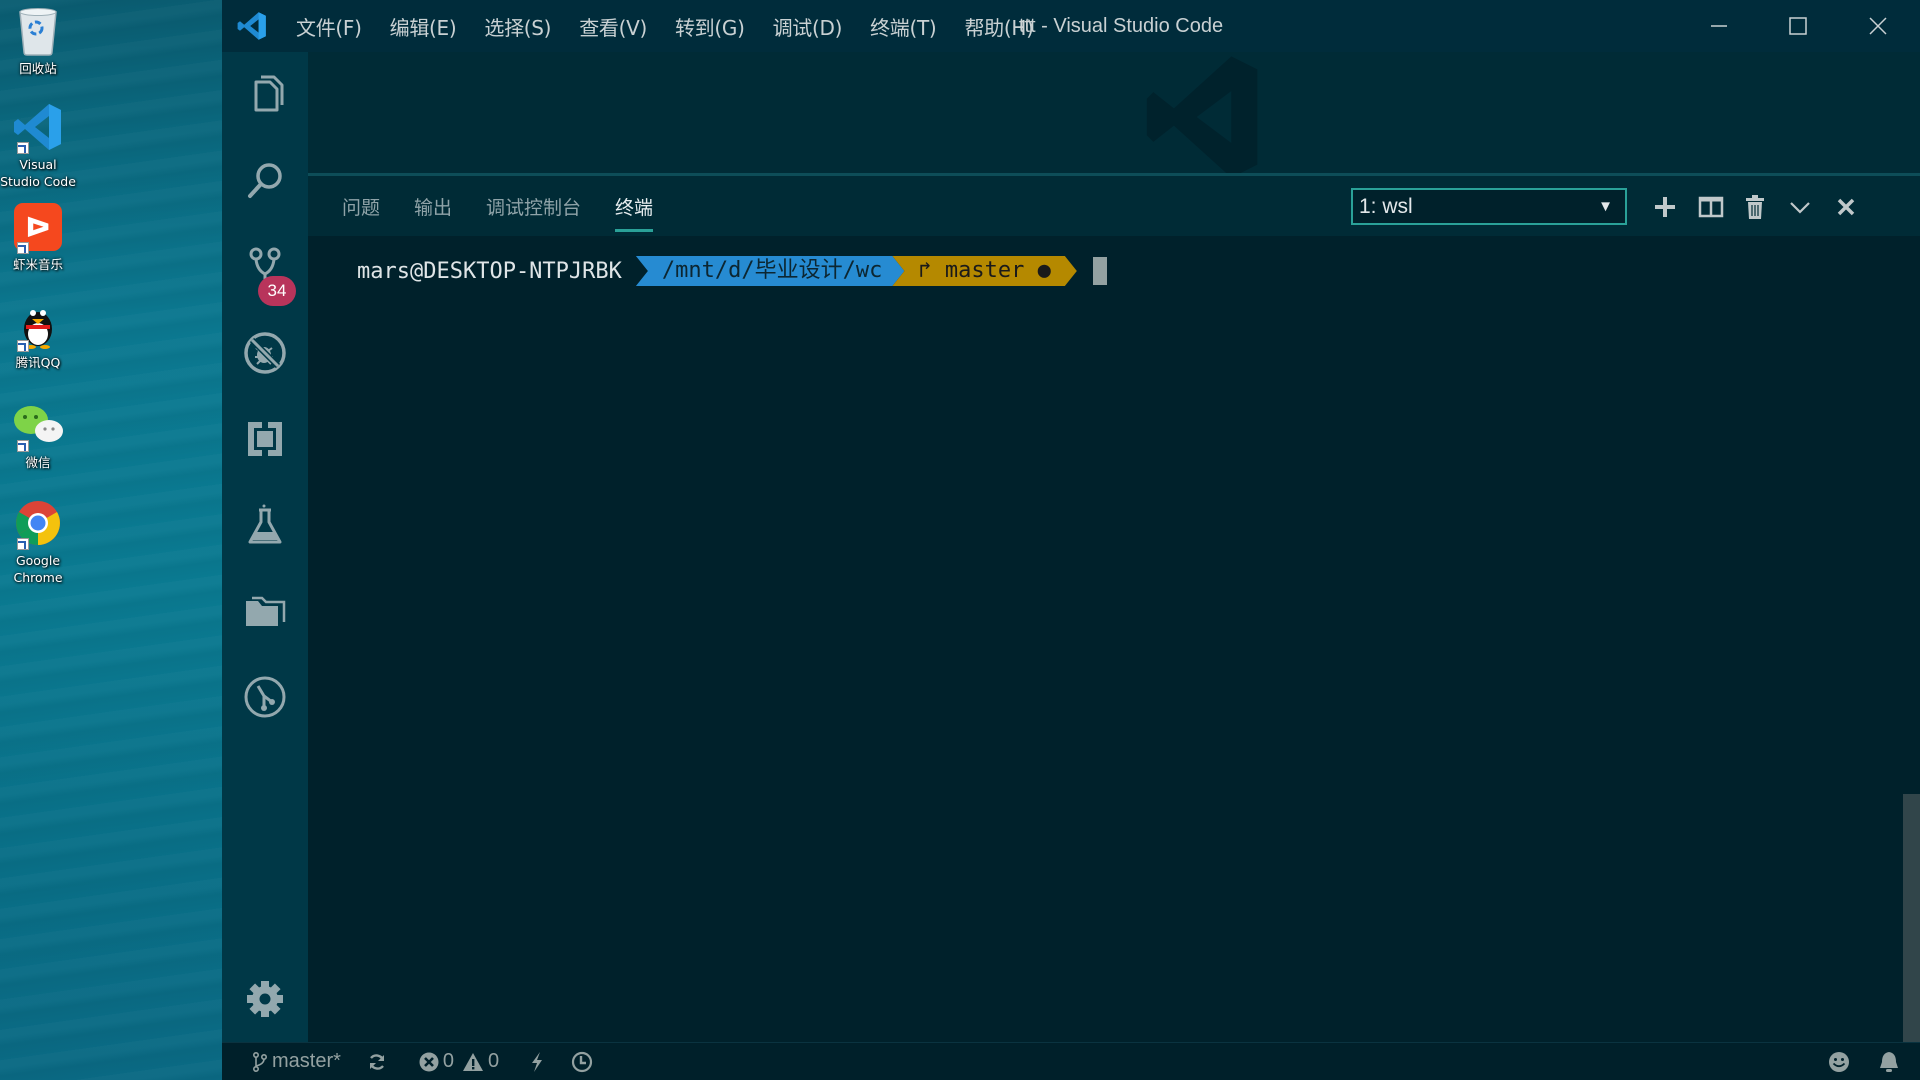 This screenshot has width=1920, height=1080. Describe the element at coordinates (1099, 271) in the screenshot. I see `terminal-cursor` at that location.